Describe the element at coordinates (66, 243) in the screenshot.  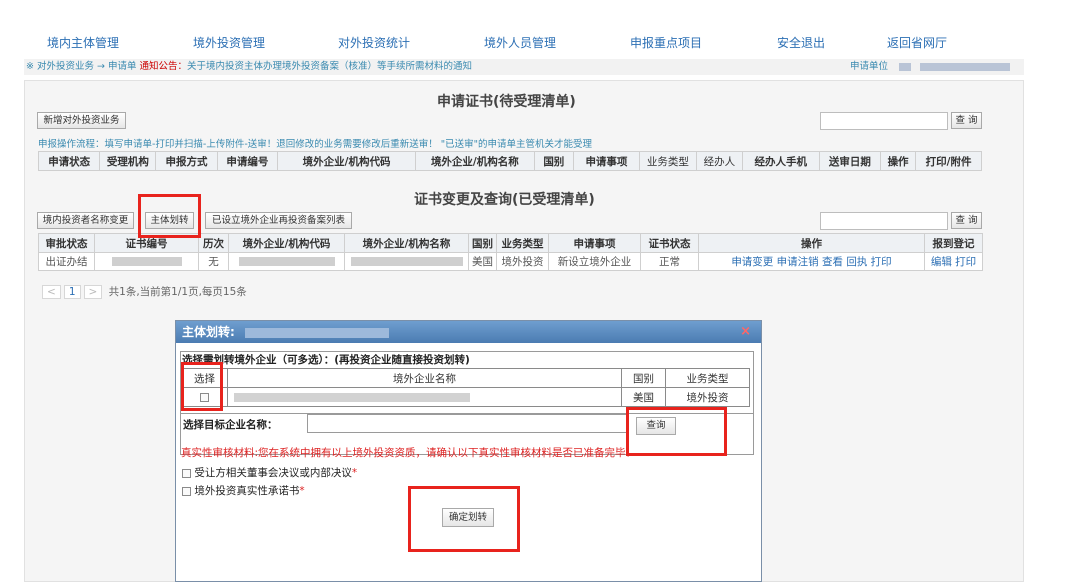
I see `col-header: 审批状态` at that location.